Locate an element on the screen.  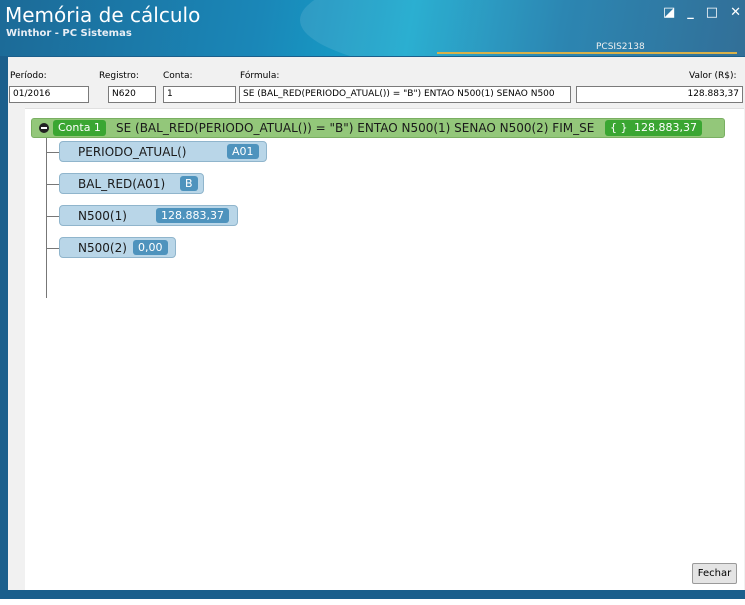
screen-code: PCSIS2138 is located at coordinates (620, 47).